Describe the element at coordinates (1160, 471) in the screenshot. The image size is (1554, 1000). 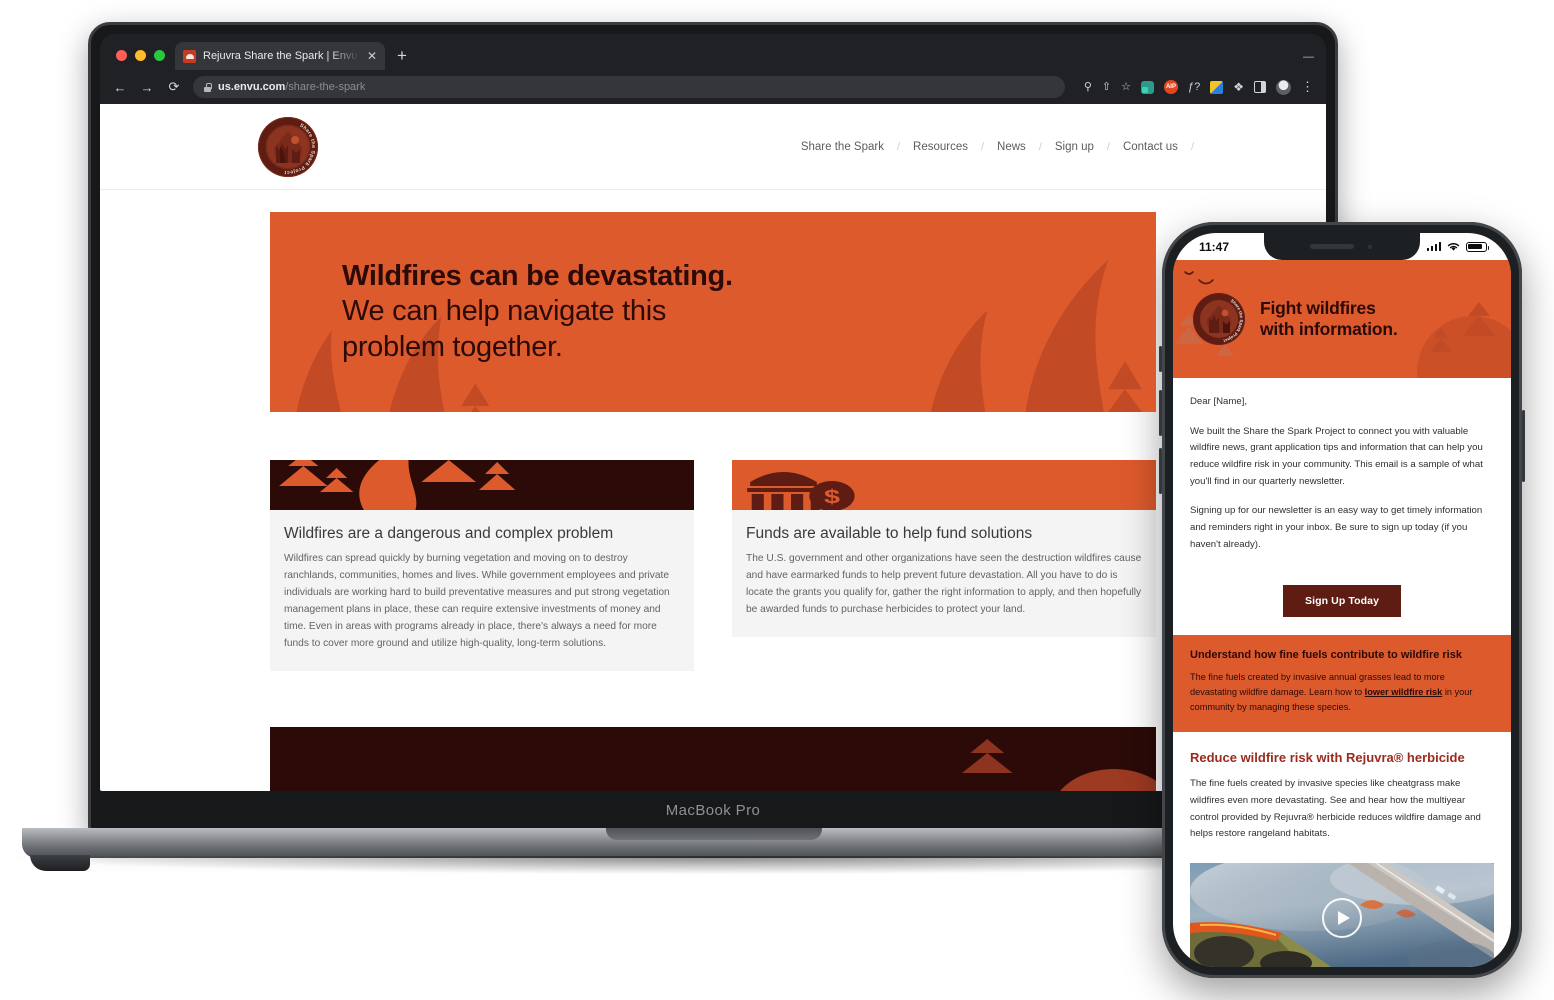
I see `volume-down-button` at that location.